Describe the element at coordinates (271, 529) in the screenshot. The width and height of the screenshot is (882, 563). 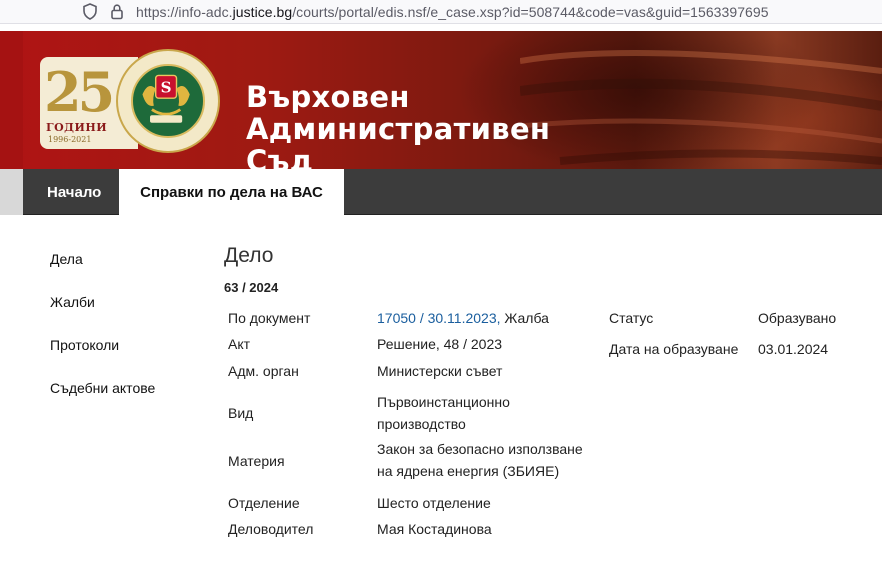
I see `label-clerk: Деловодител` at that location.